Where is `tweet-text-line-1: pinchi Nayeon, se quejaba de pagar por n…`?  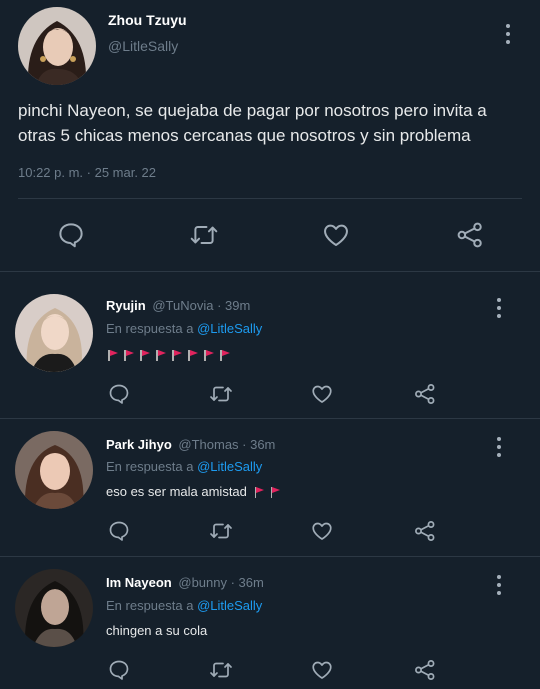
tweet-text-line-1: pinchi Nayeon, se quejaba de pagar por n… is located at coordinates (252, 110).